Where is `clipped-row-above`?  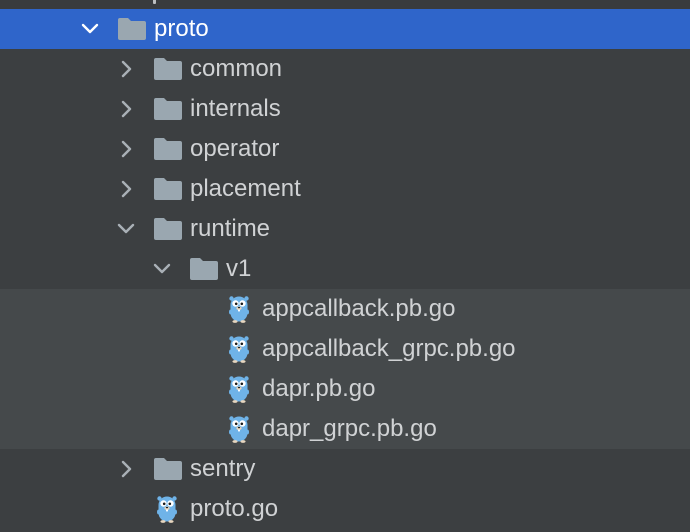 clipped-row-above is located at coordinates (345, 4).